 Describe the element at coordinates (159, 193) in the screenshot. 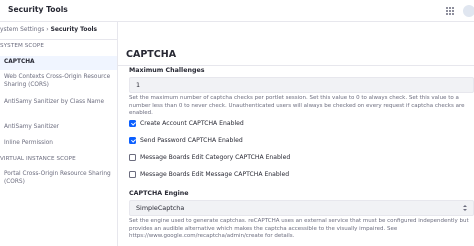

I see `captcha-engine-label: CAPTCHA Engine` at that location.